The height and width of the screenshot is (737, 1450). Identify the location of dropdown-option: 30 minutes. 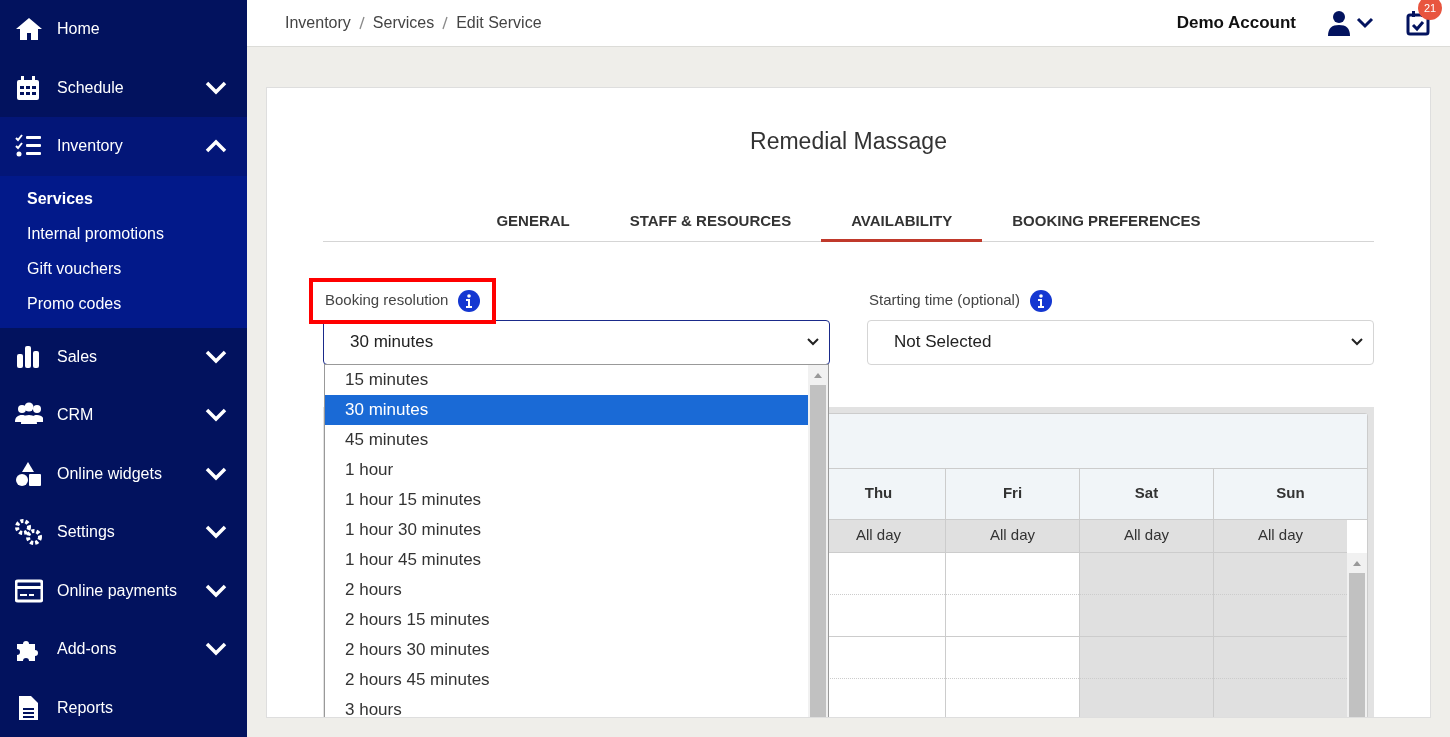
(566, 409).